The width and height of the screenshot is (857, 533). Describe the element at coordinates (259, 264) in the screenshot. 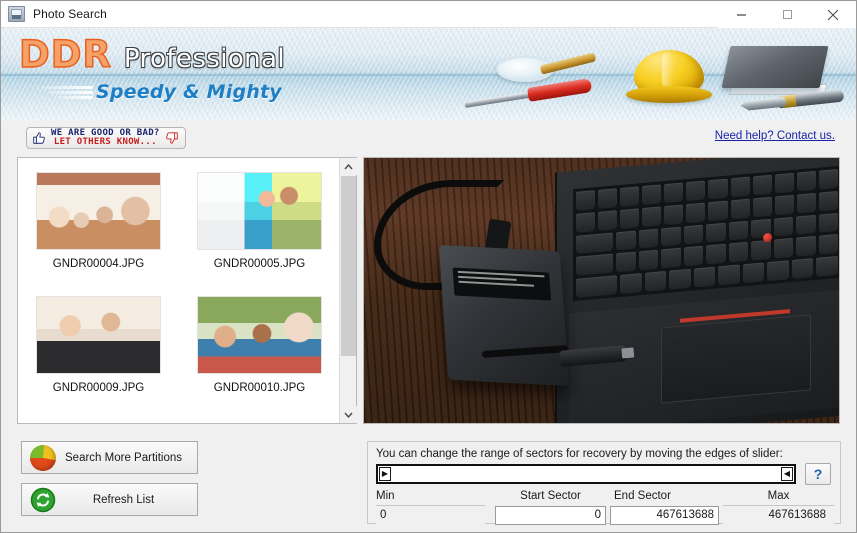

I see `thumbnail-label: GNDR00005.JPG` at that location.